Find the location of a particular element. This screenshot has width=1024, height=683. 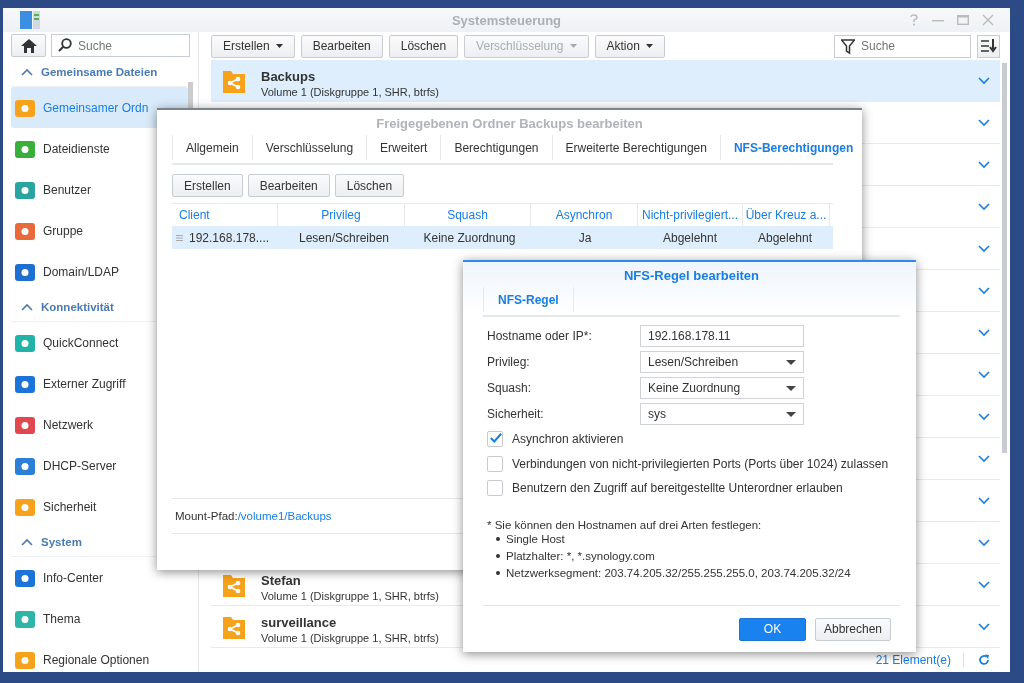

filter-field: Suche is located at coordinates (902, 46).